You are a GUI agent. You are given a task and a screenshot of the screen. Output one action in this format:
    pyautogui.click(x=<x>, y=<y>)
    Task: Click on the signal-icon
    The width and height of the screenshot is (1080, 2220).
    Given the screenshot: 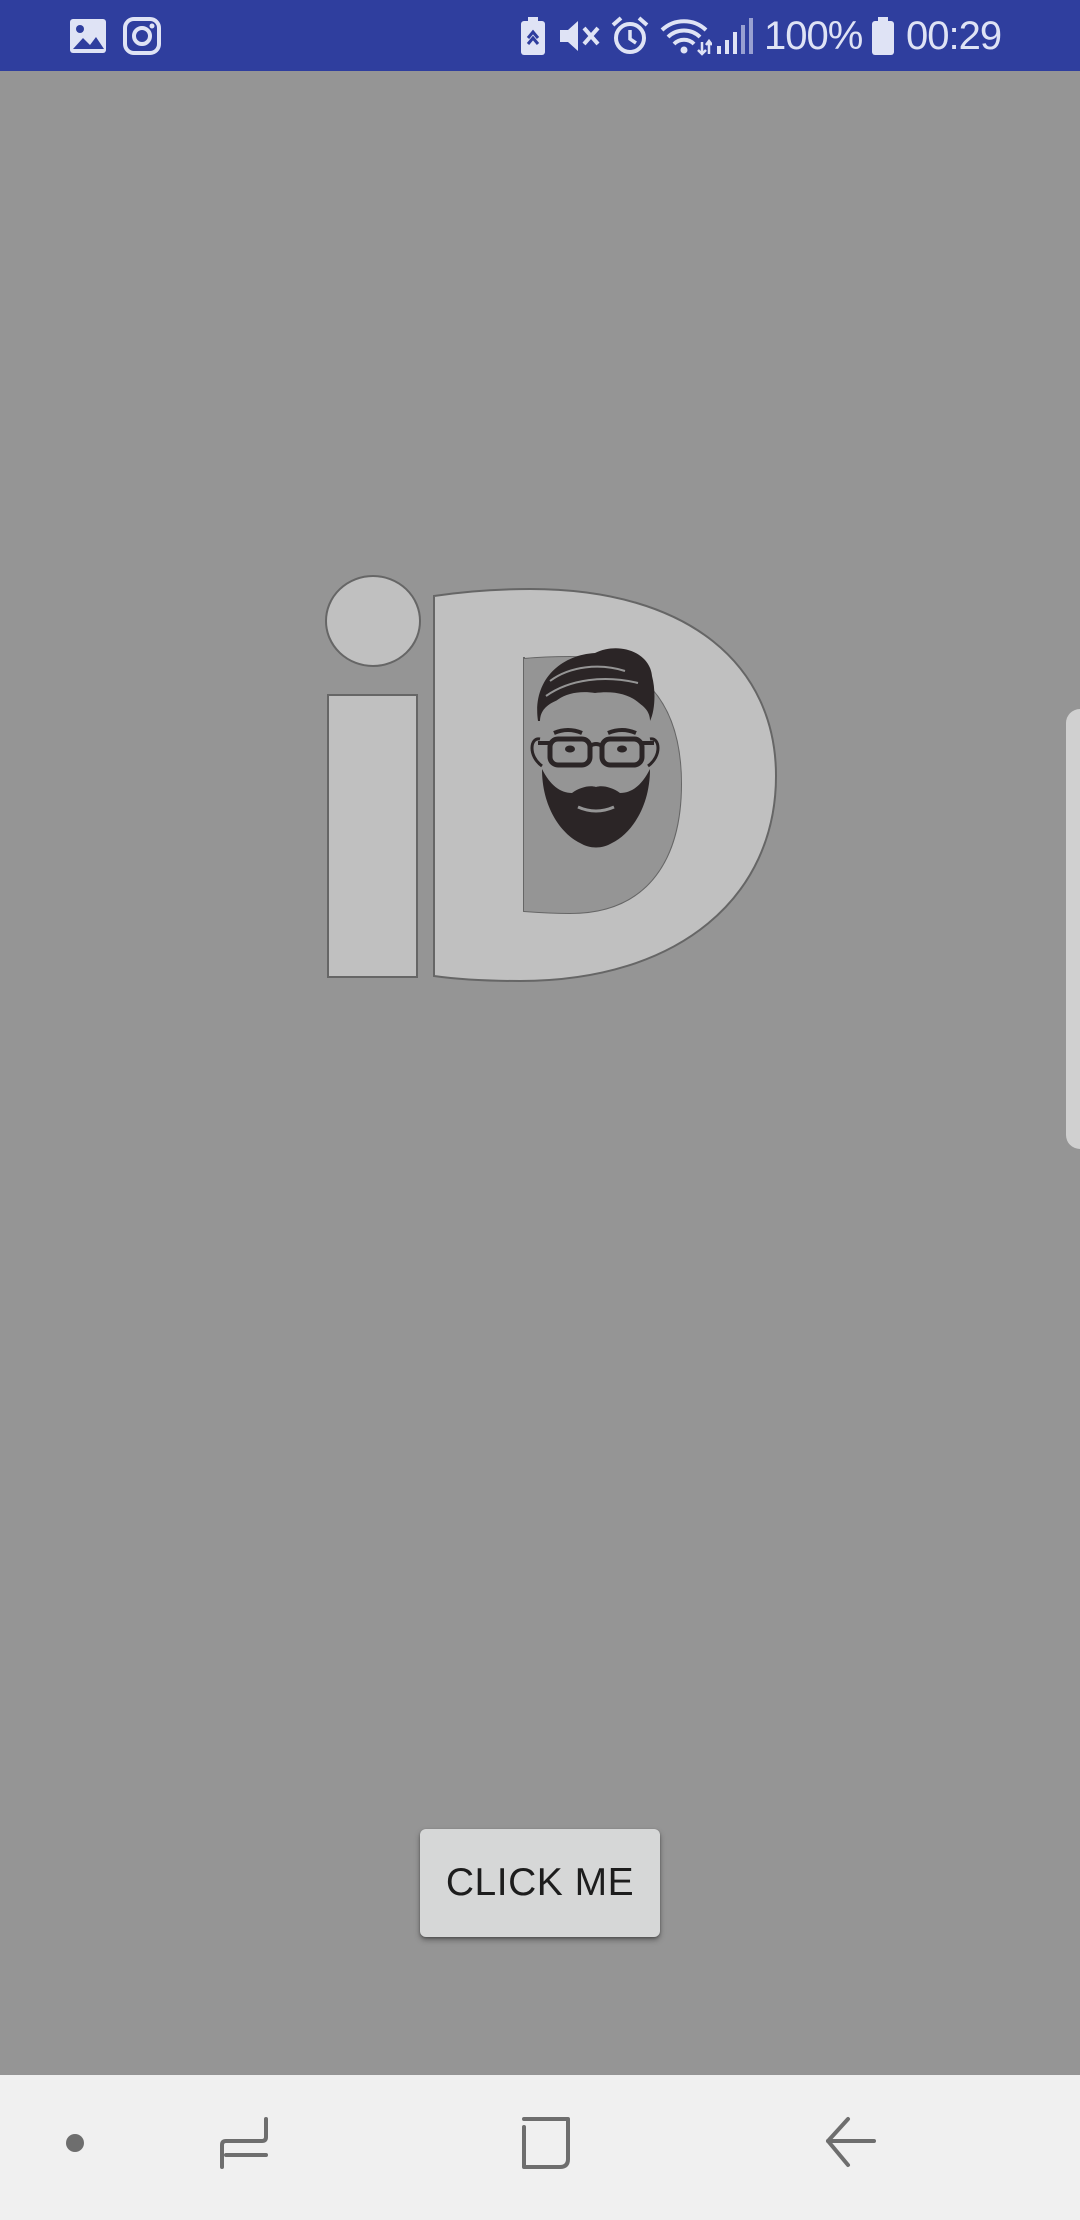 What is the action you would take?
    pyautogui.click(x=735, y=36)
    